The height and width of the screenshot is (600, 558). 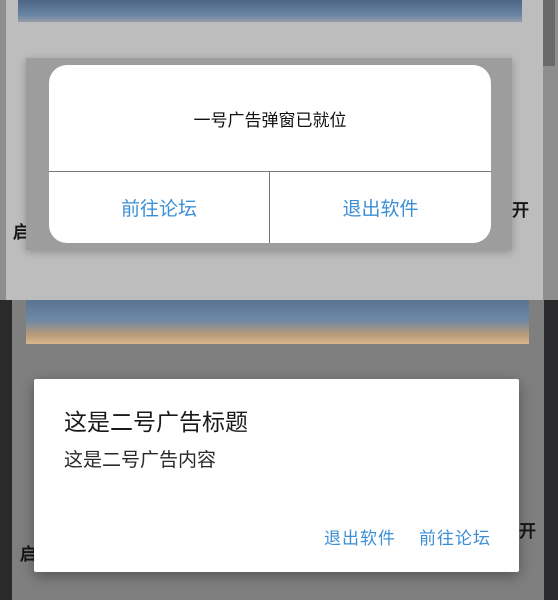 I want to click on lower-banner-image, so click(x=277, y=322).